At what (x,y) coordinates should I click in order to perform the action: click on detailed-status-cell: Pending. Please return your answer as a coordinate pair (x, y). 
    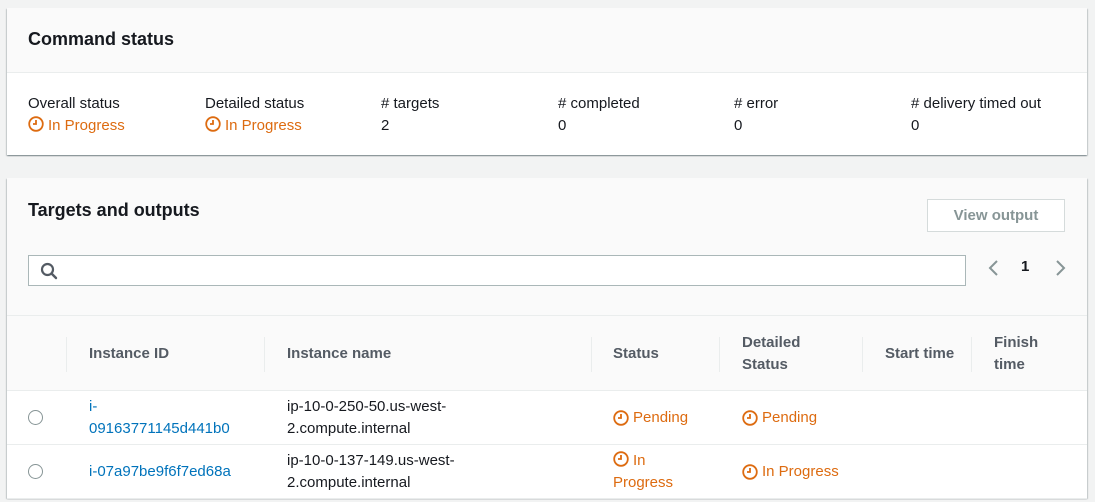
    Looking at the image, I should click on (802, 418).